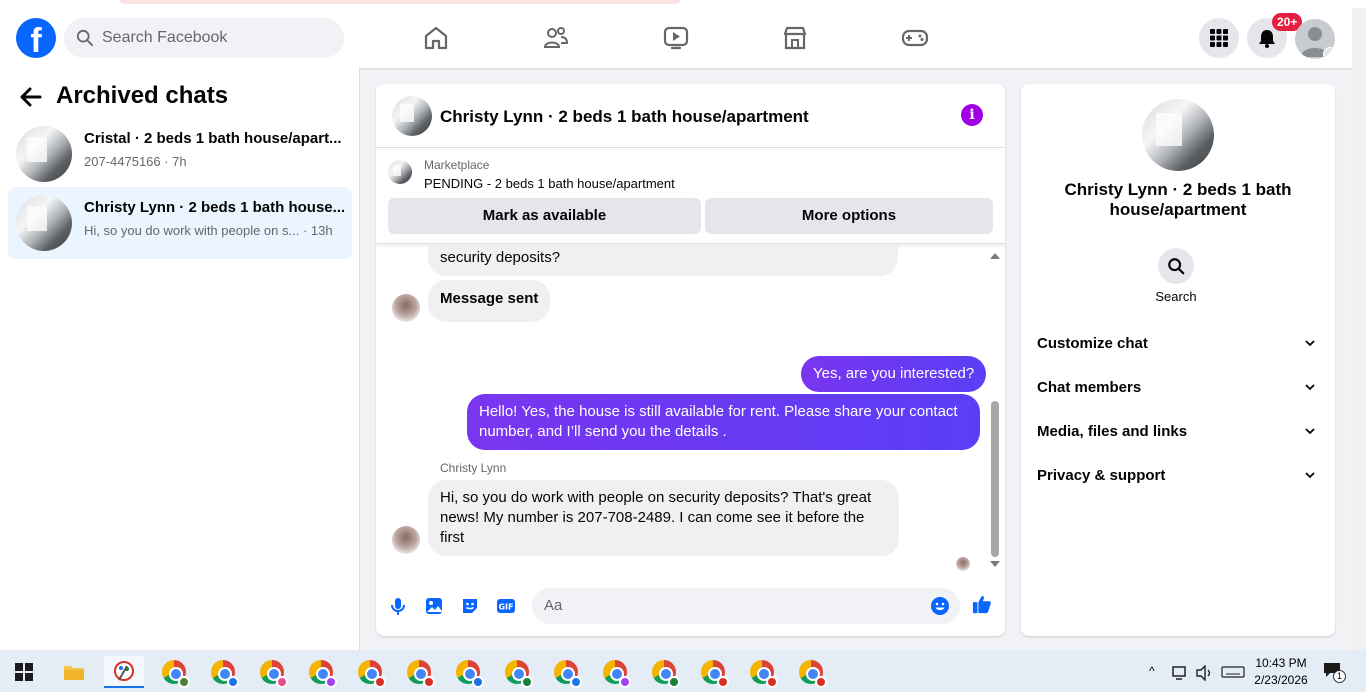 This screenshot has height=692, width=1366. Describe the element at coordinates (1181, 673) in the screenshot. I see `network-icon` at that location.